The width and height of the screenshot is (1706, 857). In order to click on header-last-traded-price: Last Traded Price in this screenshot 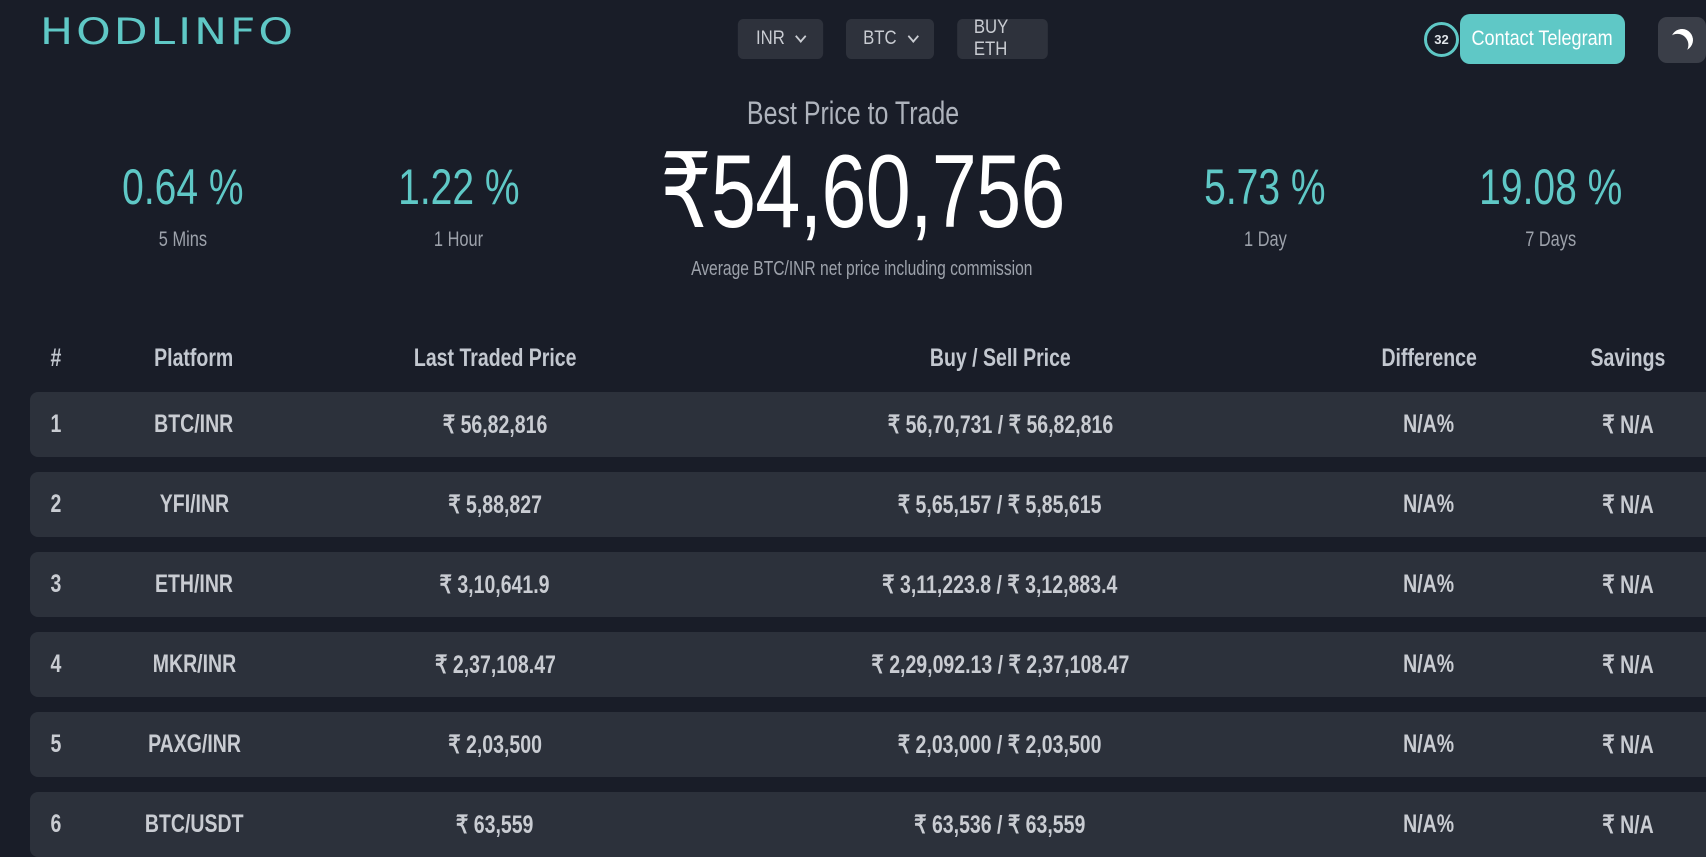, I will do `click(495, 358)`.